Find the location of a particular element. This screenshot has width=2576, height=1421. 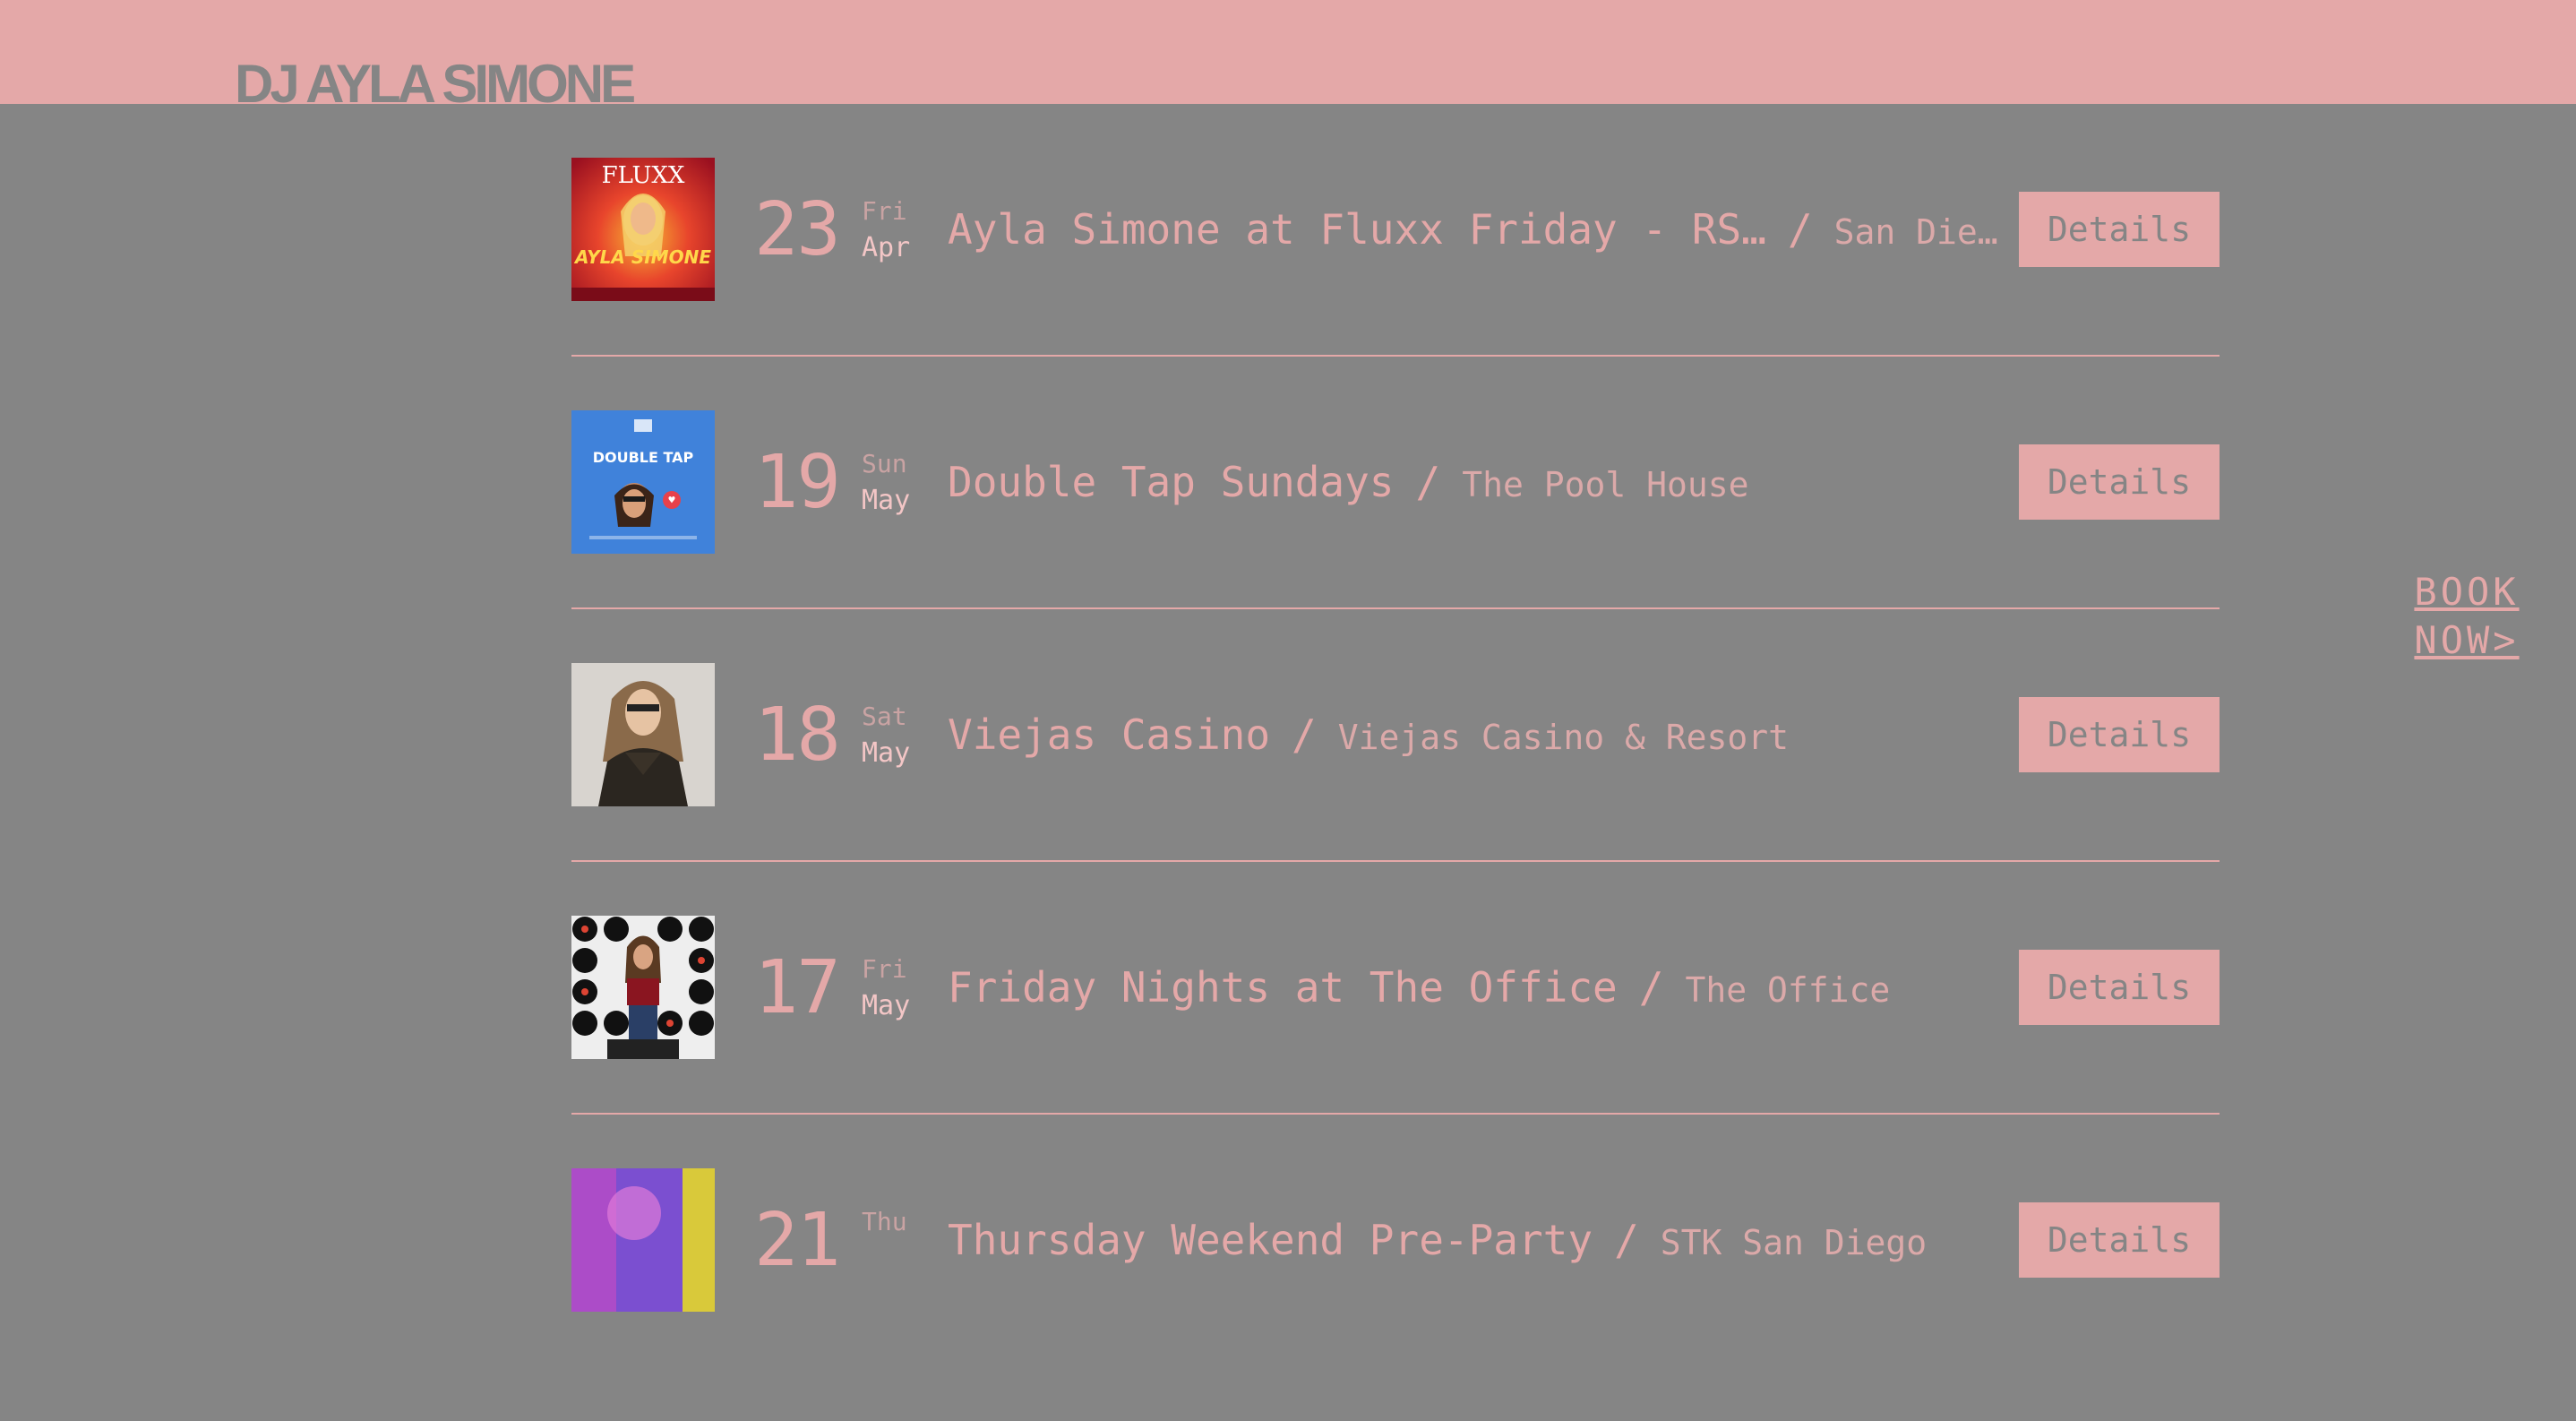

event-title-line: Viejas Casino / Viejas Casino & Resort is located at coordinates (1485, 736).